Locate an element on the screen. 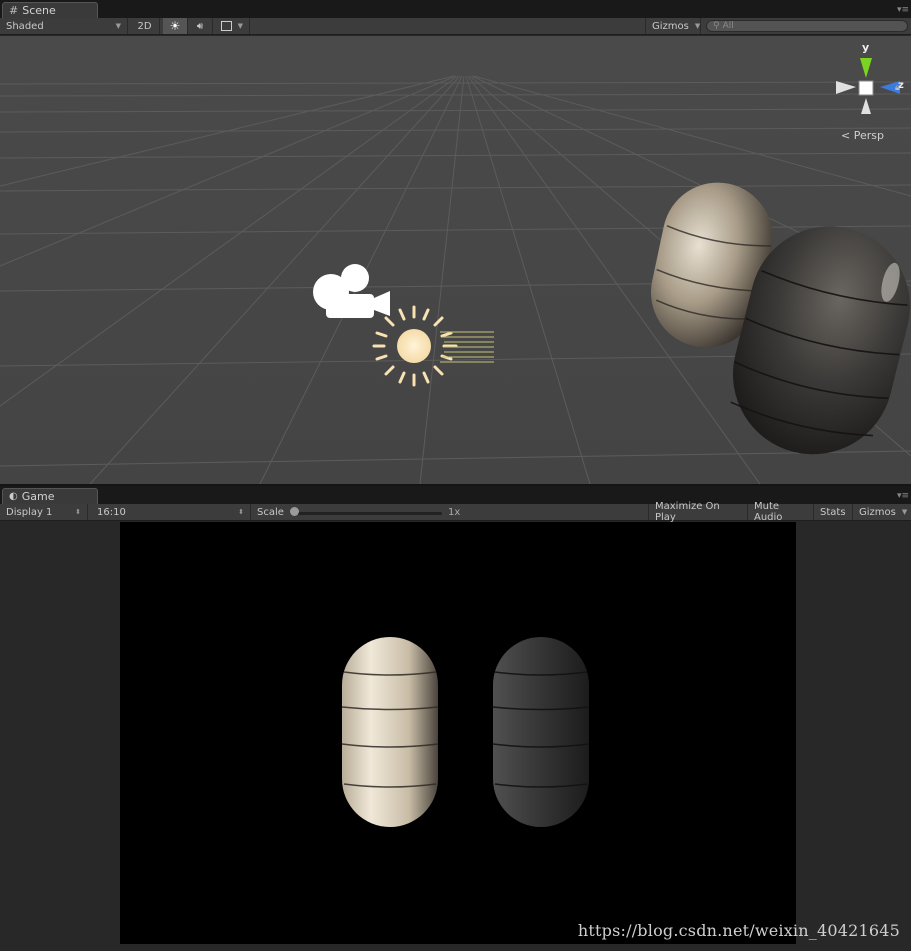  game-render is located at coordinates (465, 732).